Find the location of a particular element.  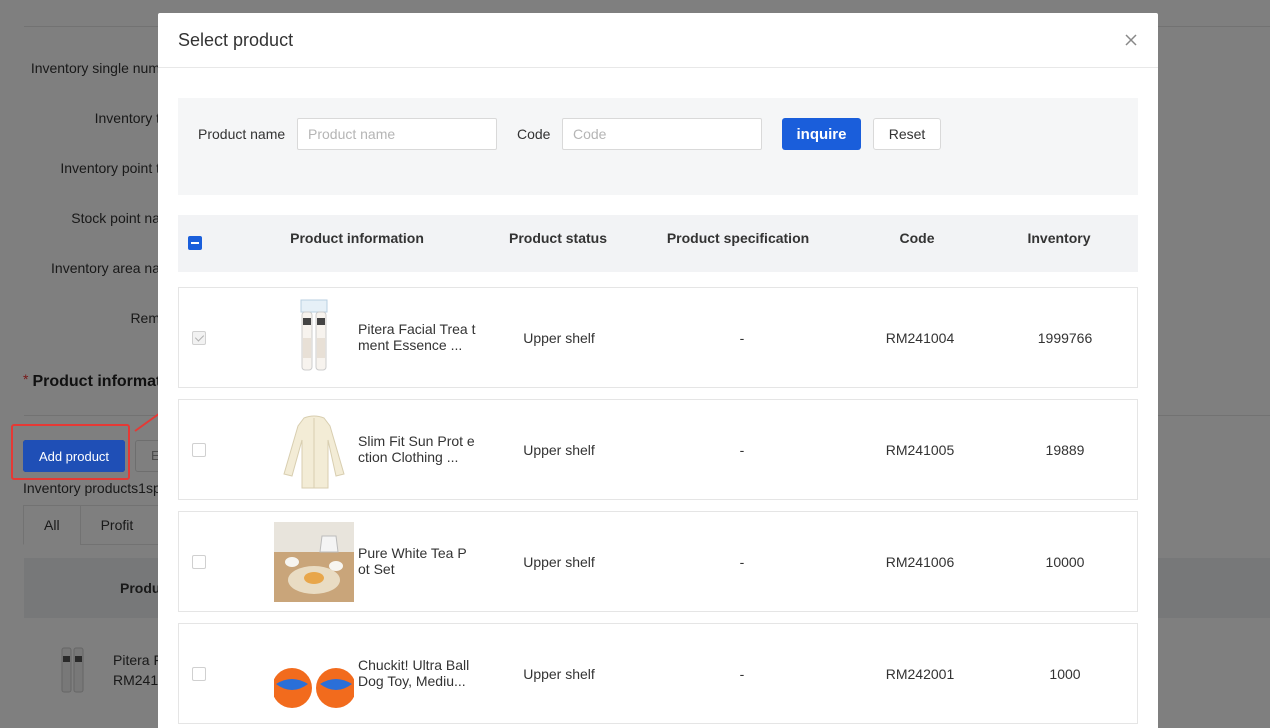

code-input is located at coordinates (662, 134).